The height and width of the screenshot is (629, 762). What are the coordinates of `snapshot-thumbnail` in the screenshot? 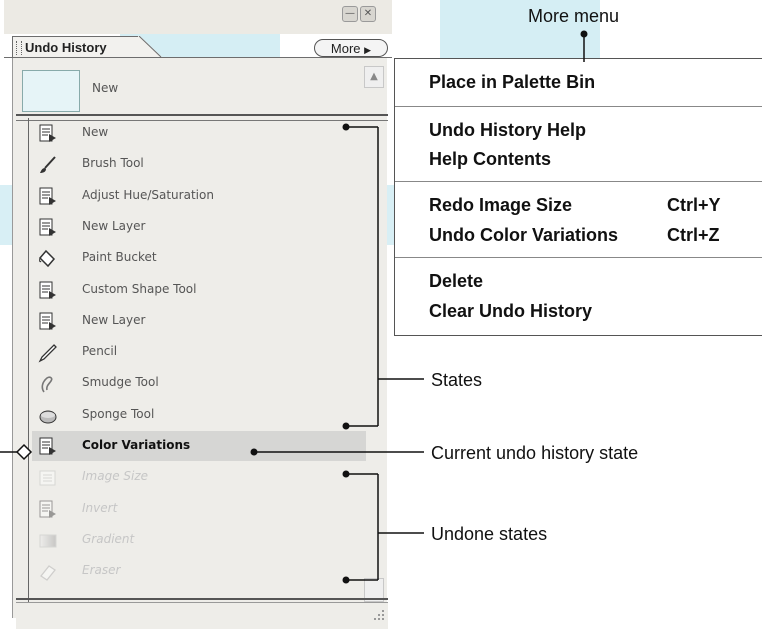 It's located at (51, 91).